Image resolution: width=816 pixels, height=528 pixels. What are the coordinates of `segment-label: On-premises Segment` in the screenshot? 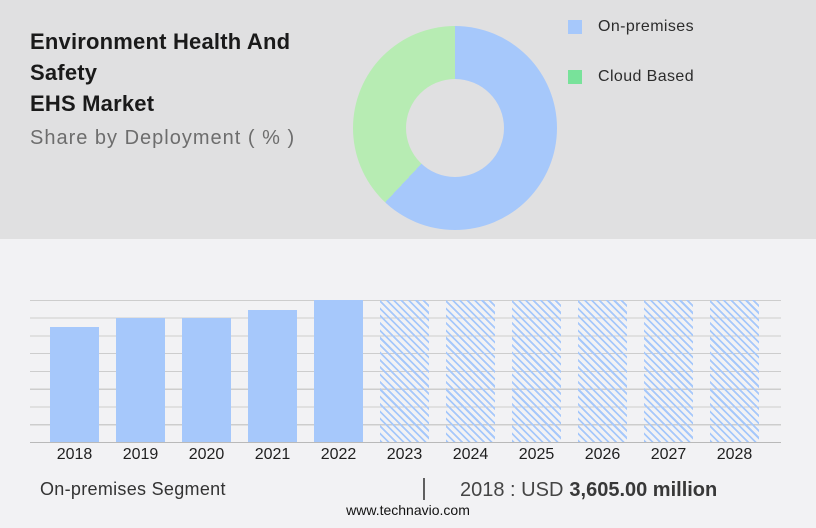 It's located at (133, 489).